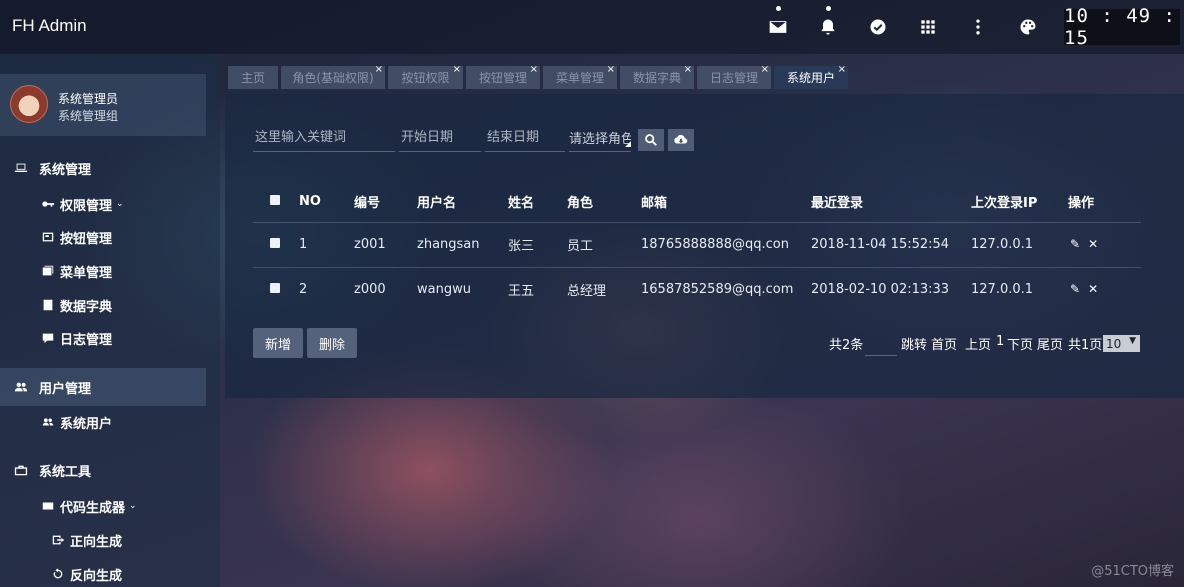 This screenshot has height=587, width=1184. What do you see at coordinates (978, 343) in the screenshot?
I see `pager-prev: 上页` at bounding box center [978, 343].